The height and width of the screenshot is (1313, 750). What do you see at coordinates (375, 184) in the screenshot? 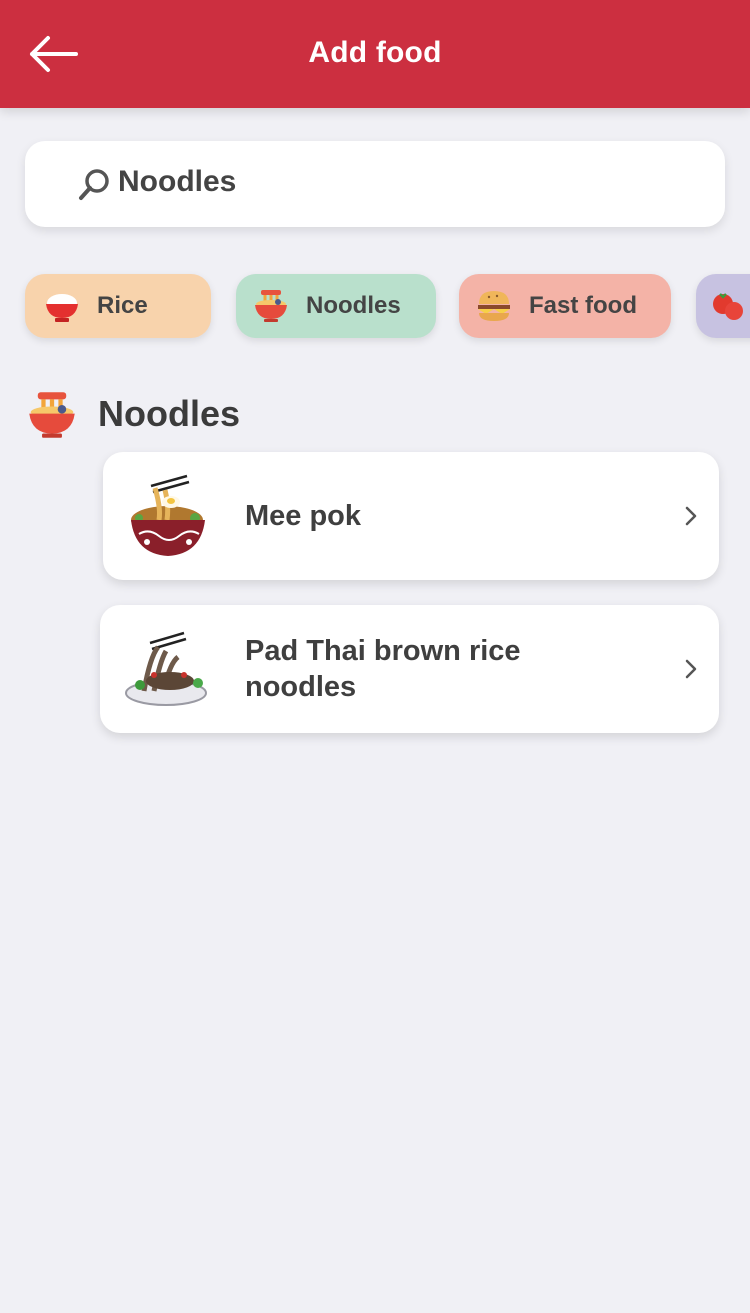
I see `search-field: Noodles` at bounding box center [375, 184].